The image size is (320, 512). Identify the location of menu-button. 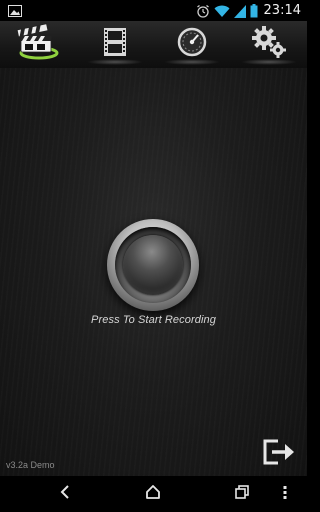
(285, 494).